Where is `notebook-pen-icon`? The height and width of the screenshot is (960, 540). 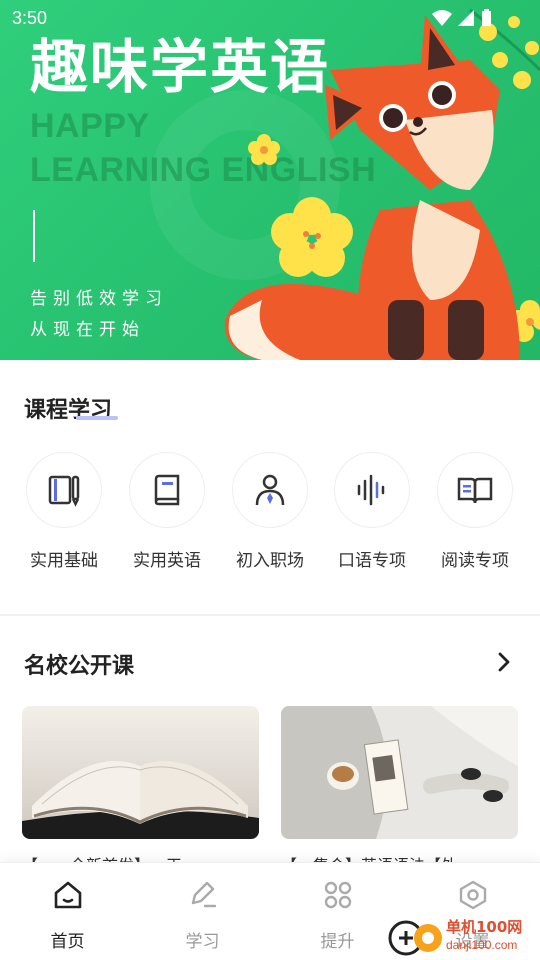 notebook-pen-icon is located at coordinates (64, 490).